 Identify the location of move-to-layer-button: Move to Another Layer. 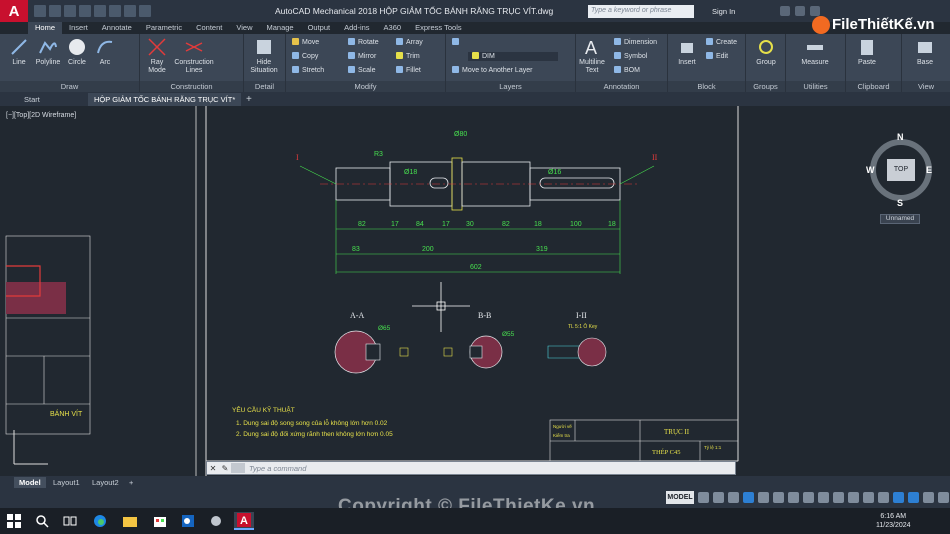
(492, 70).